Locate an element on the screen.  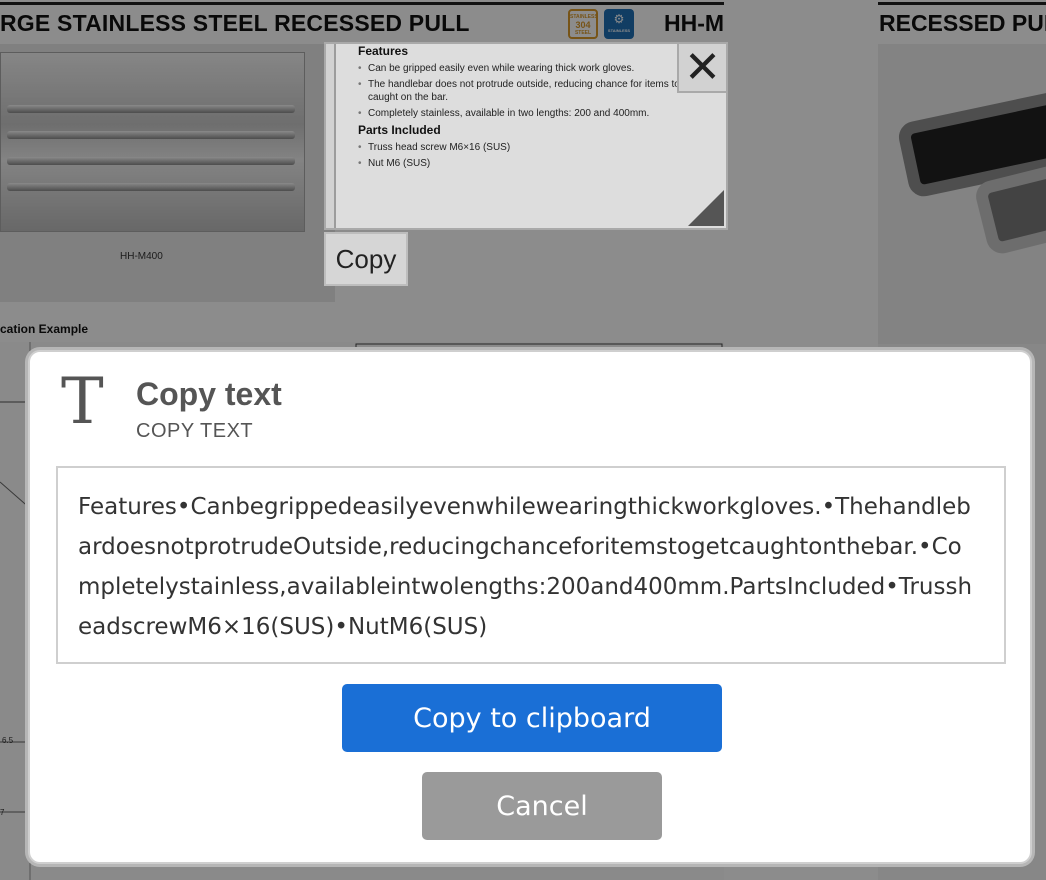
copy-button: Copy is located at coordinates (366, 259).